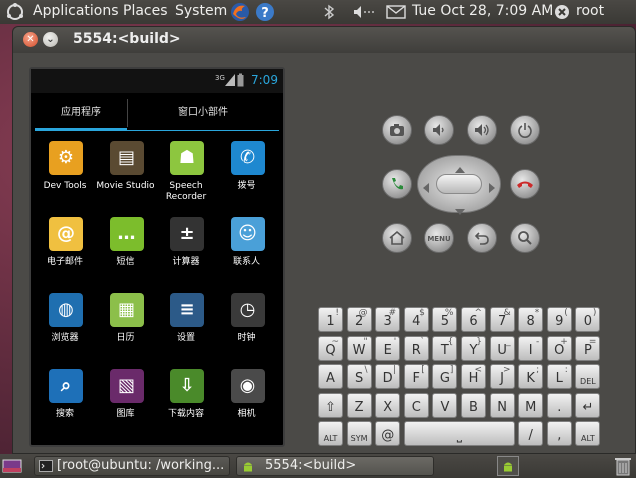 The height and width of the screenshot is (478, 636). I want to click on key: B, so click(473, 405).